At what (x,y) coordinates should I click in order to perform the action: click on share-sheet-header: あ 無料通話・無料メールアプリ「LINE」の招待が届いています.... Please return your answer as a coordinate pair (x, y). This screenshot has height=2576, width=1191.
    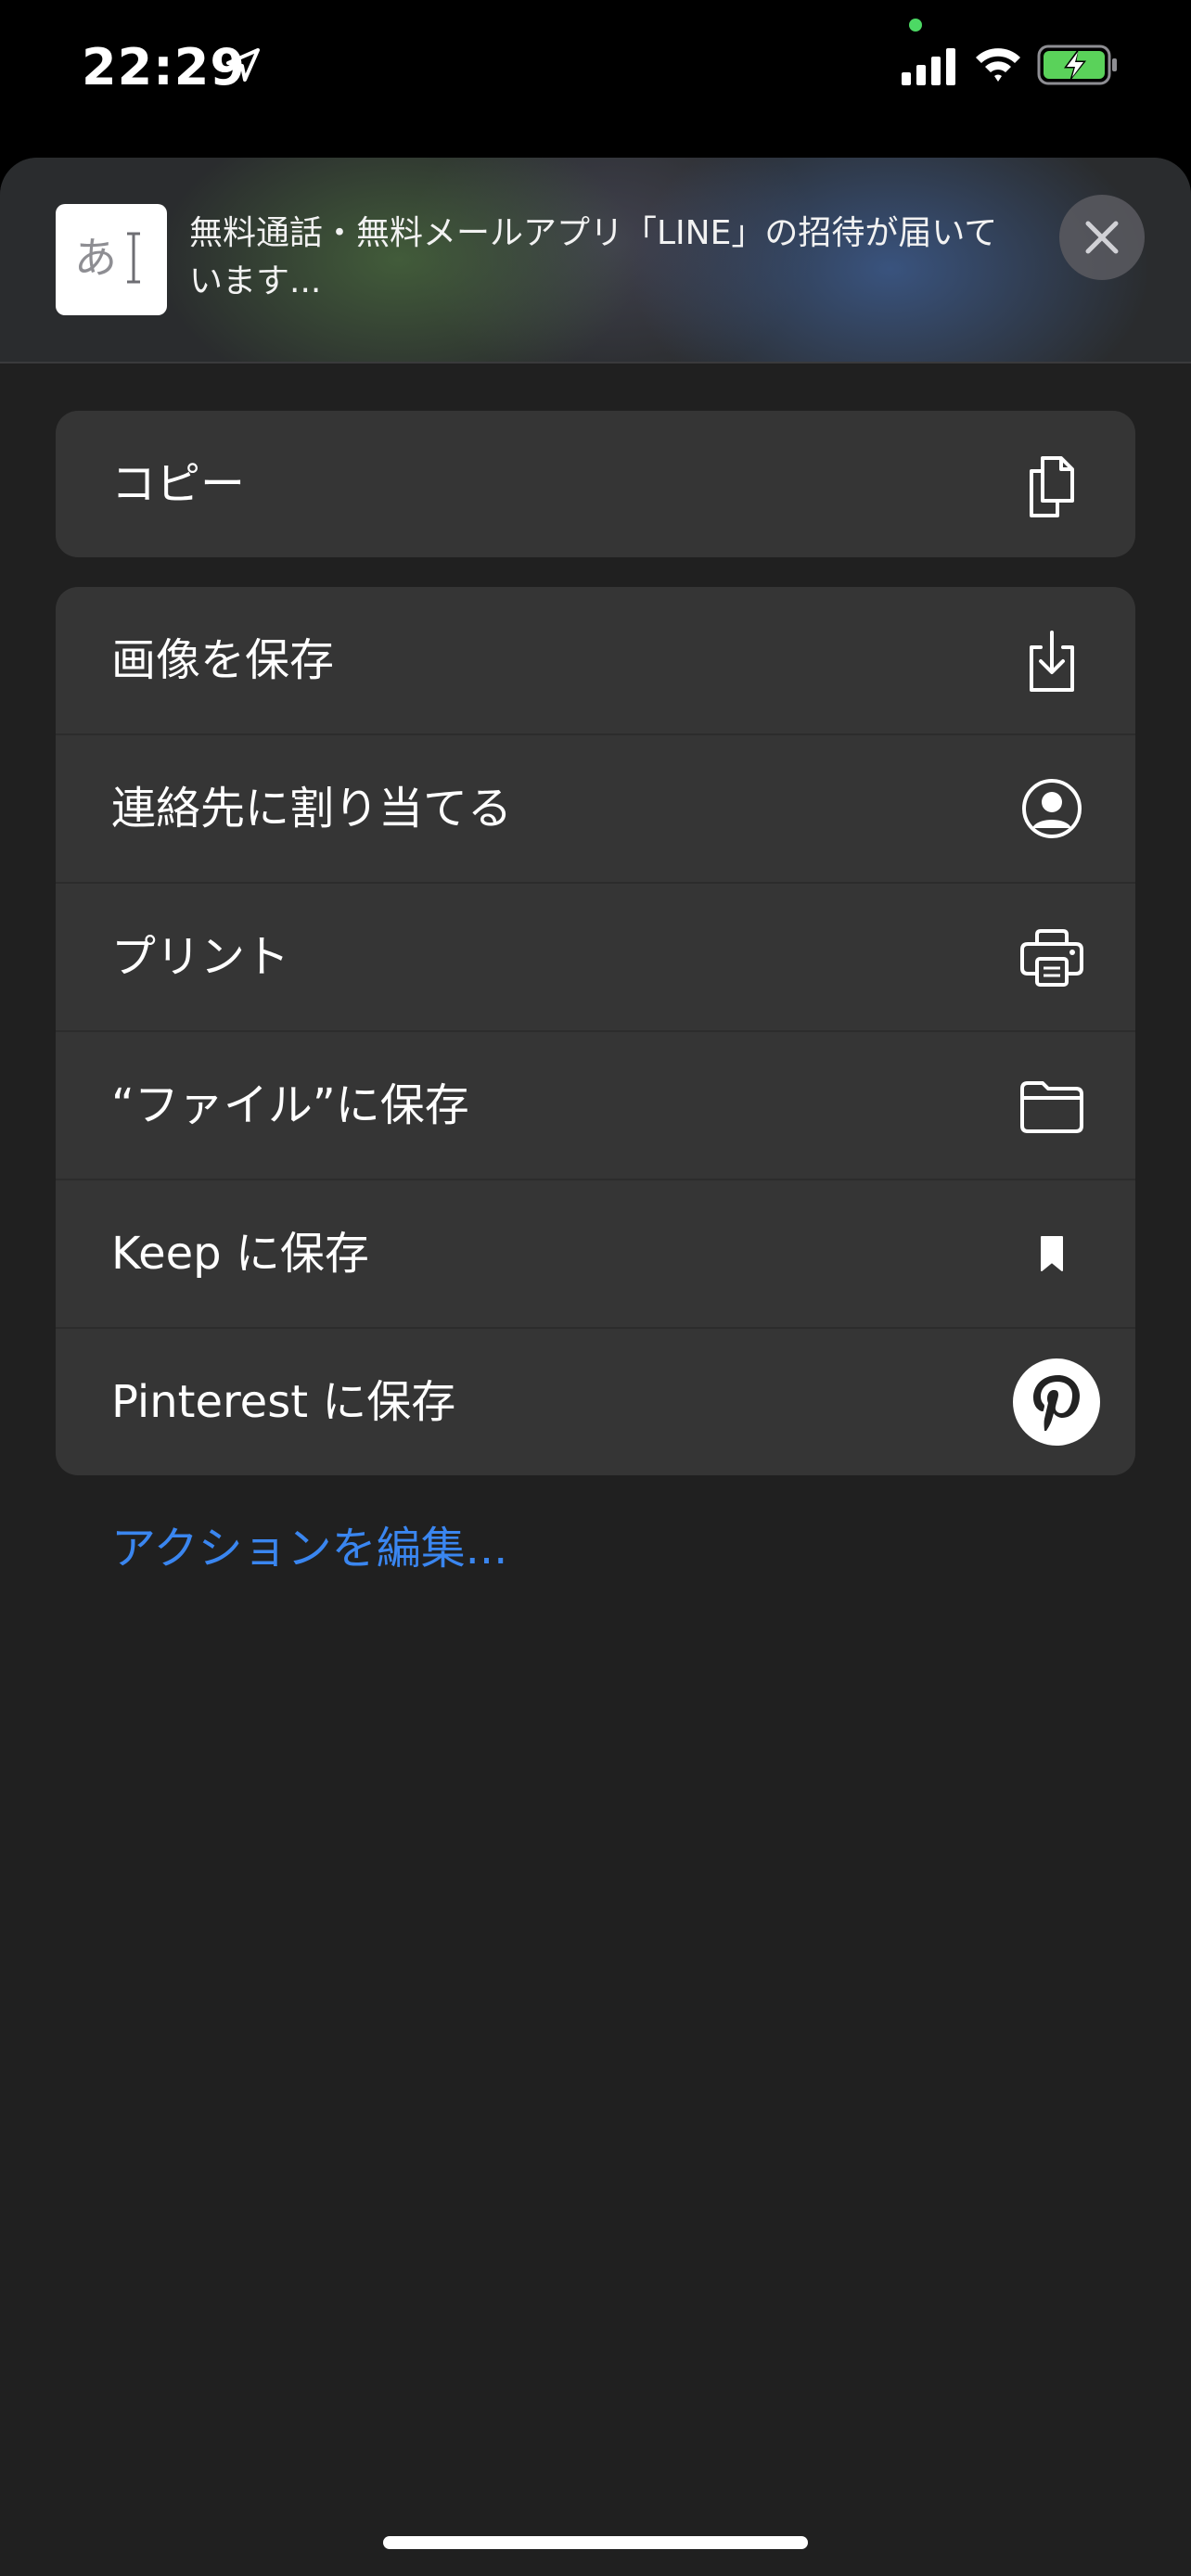
    Looking at the image, I should click on (595, 261).